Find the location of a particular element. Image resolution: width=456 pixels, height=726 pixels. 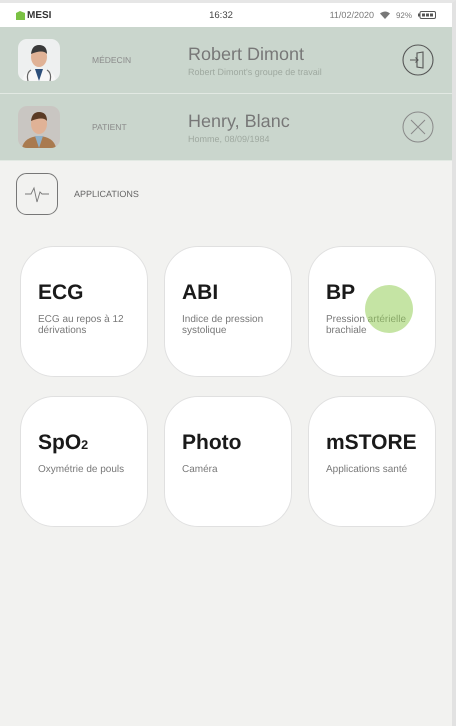

date-label: 11/02/2020 is located at coordinates (352, 15).